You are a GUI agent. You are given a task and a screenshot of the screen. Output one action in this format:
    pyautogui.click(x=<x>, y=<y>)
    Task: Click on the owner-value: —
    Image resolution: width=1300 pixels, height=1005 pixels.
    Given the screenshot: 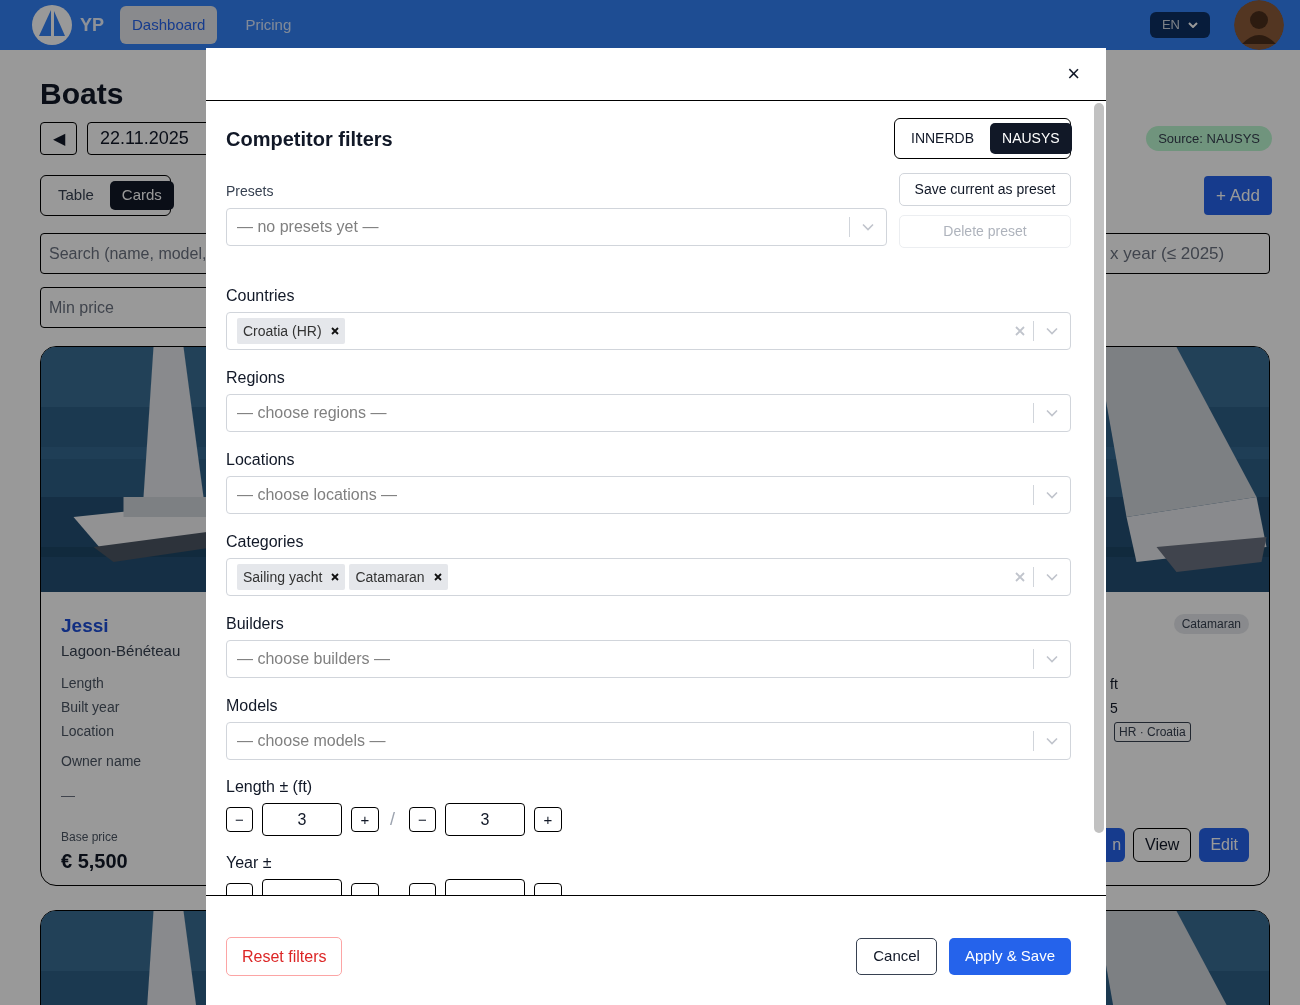 What is the action you would take?
    pyautogui.click(x=68, y=795)
    